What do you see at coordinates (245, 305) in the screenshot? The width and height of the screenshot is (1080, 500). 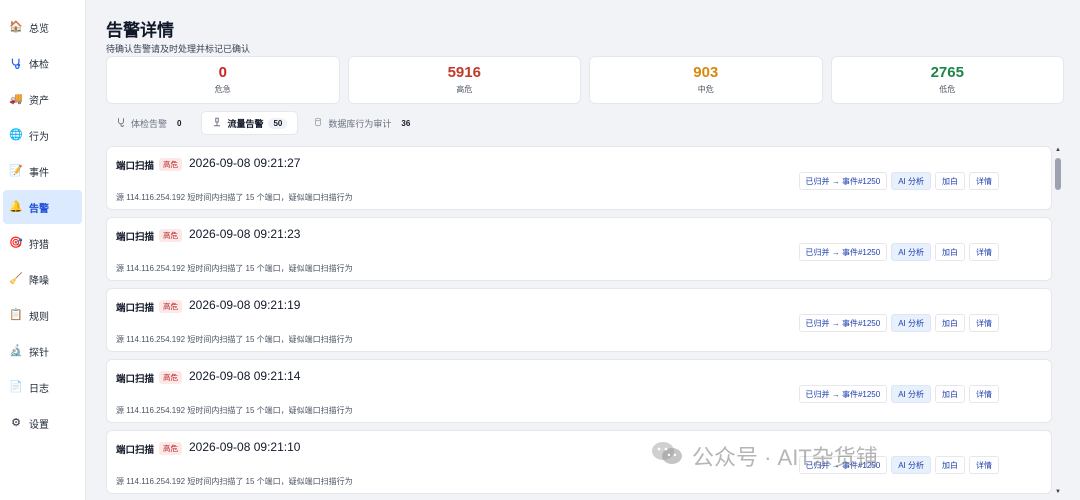 I see `alert-timestamp: 2026-09-08 09:21:19` at bounding box center [245, 305].